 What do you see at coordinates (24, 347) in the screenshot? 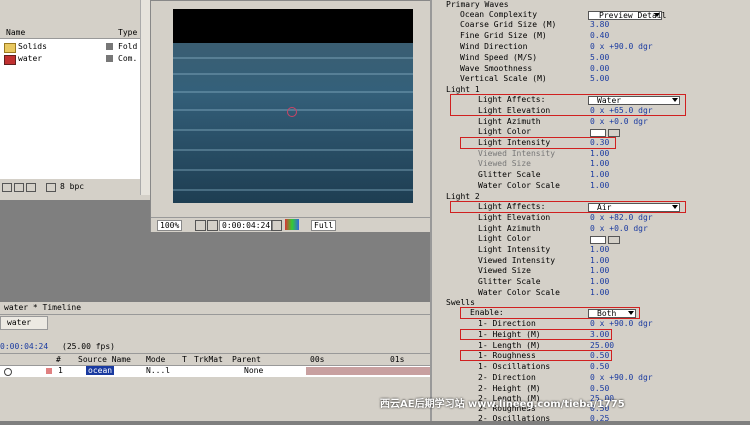
I see `timeline-current-time: 0:00:04:24` at bounding box center [24, 347].